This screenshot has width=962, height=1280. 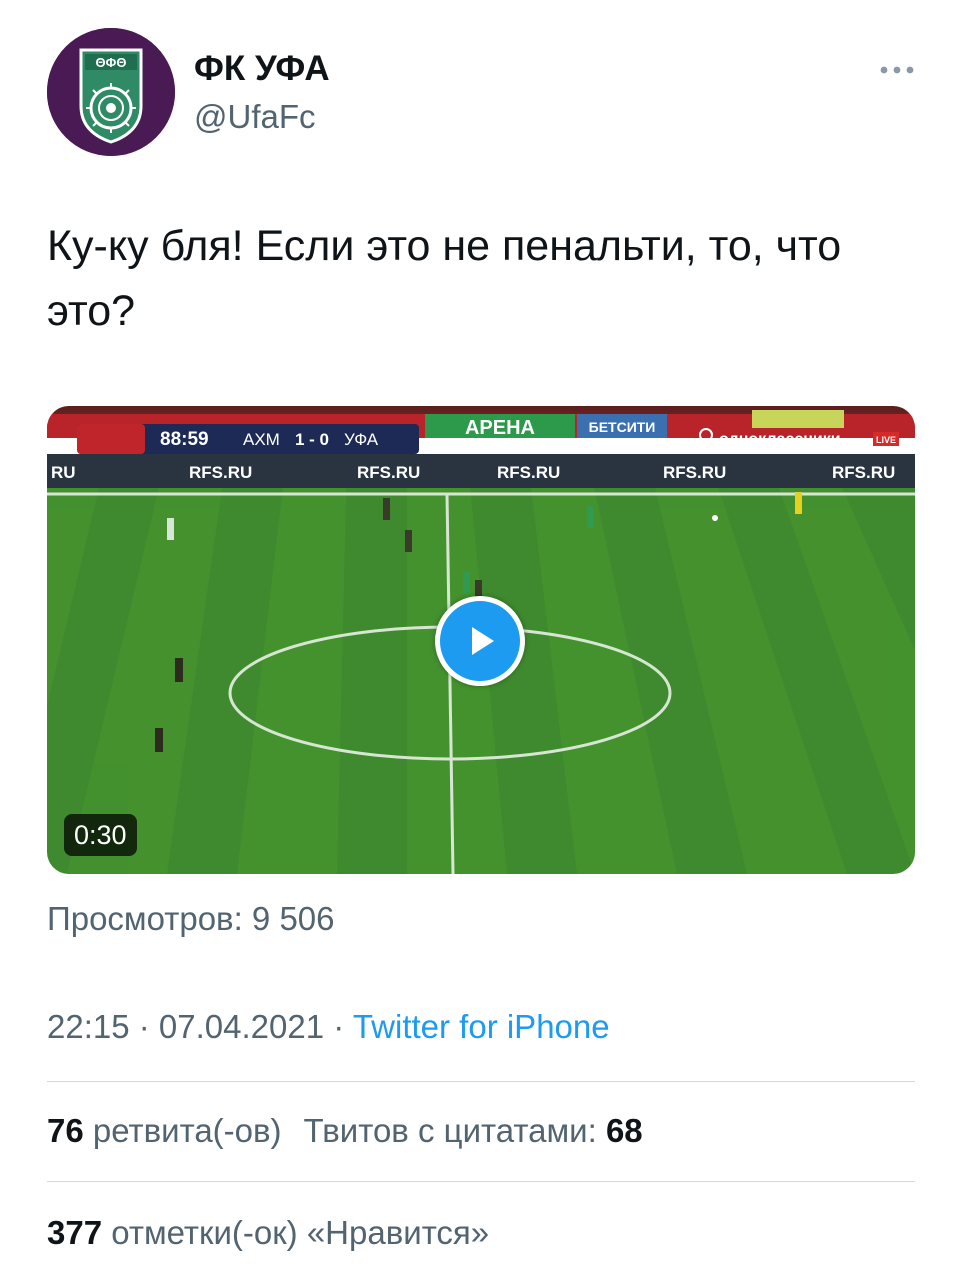 I want to click on more-button, so click(x=897, y=70).